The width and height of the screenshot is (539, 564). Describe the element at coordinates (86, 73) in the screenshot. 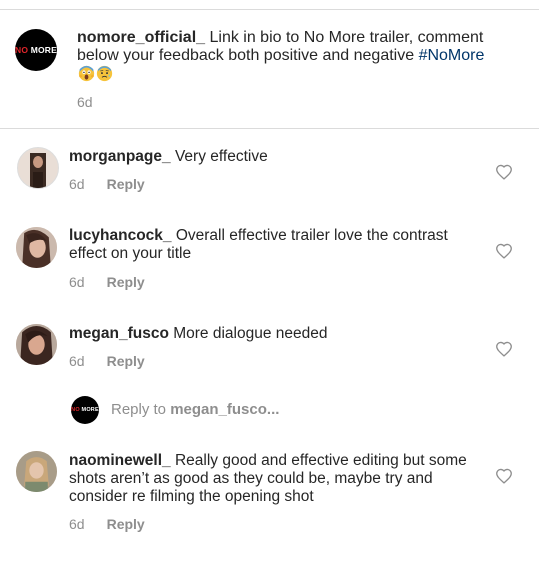

I see `screaming-face-emoji-icon` at that location.